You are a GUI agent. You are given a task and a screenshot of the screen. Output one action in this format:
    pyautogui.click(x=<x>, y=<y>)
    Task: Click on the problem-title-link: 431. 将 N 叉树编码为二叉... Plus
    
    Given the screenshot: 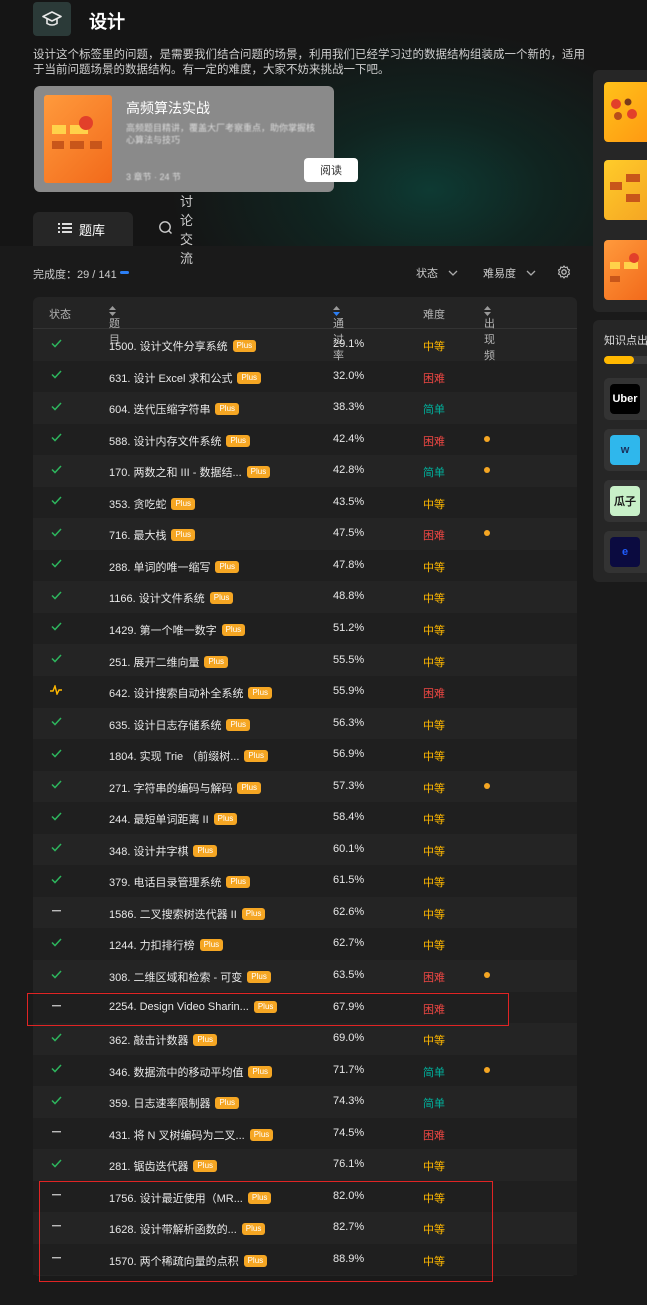 What is the action you would take?
    pyautogui.click(x=191, y=1135)
    